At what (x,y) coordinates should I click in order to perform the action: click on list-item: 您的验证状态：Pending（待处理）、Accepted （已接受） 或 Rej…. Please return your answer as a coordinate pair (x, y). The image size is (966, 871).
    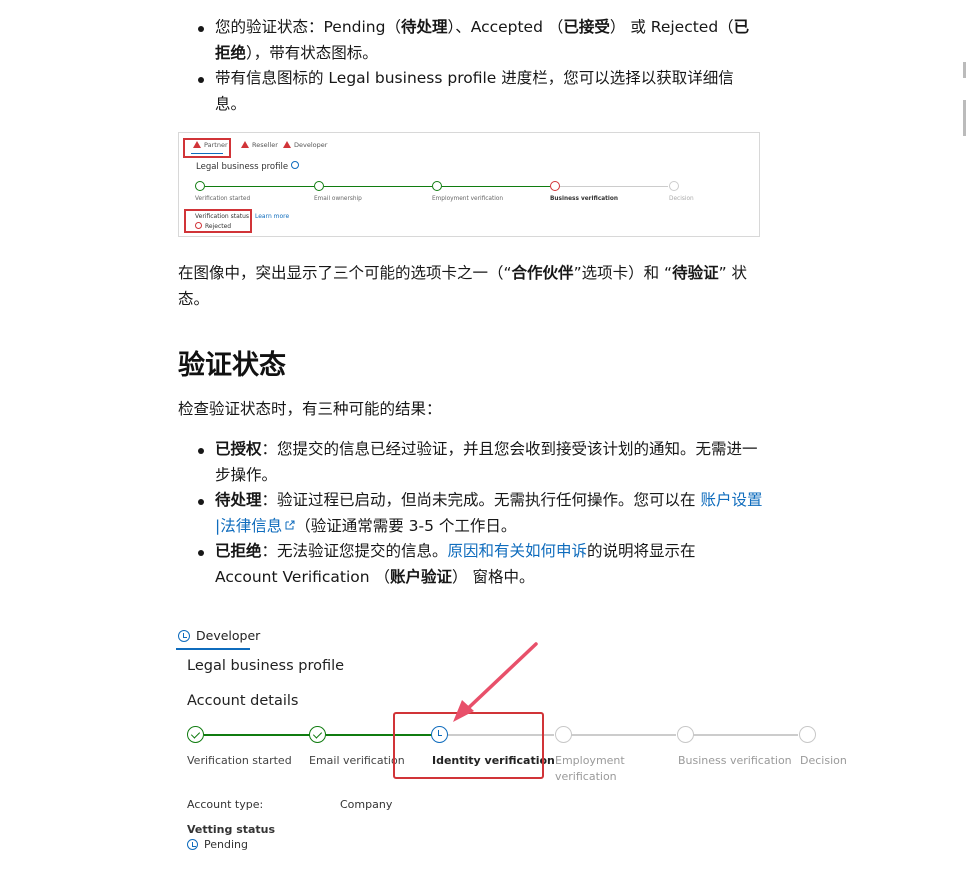
    Looking at the image, I should click on (470, 40).